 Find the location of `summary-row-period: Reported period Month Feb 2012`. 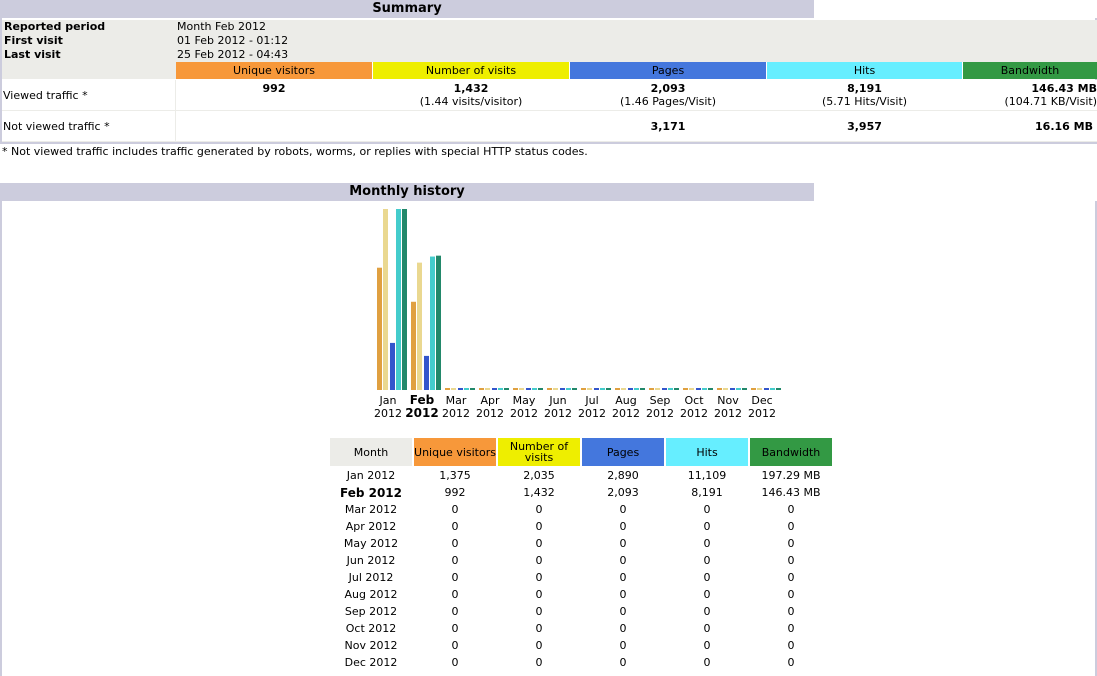

summary-row-period: Reported period Month Feb 2012 is located at coordinates (549, 27).